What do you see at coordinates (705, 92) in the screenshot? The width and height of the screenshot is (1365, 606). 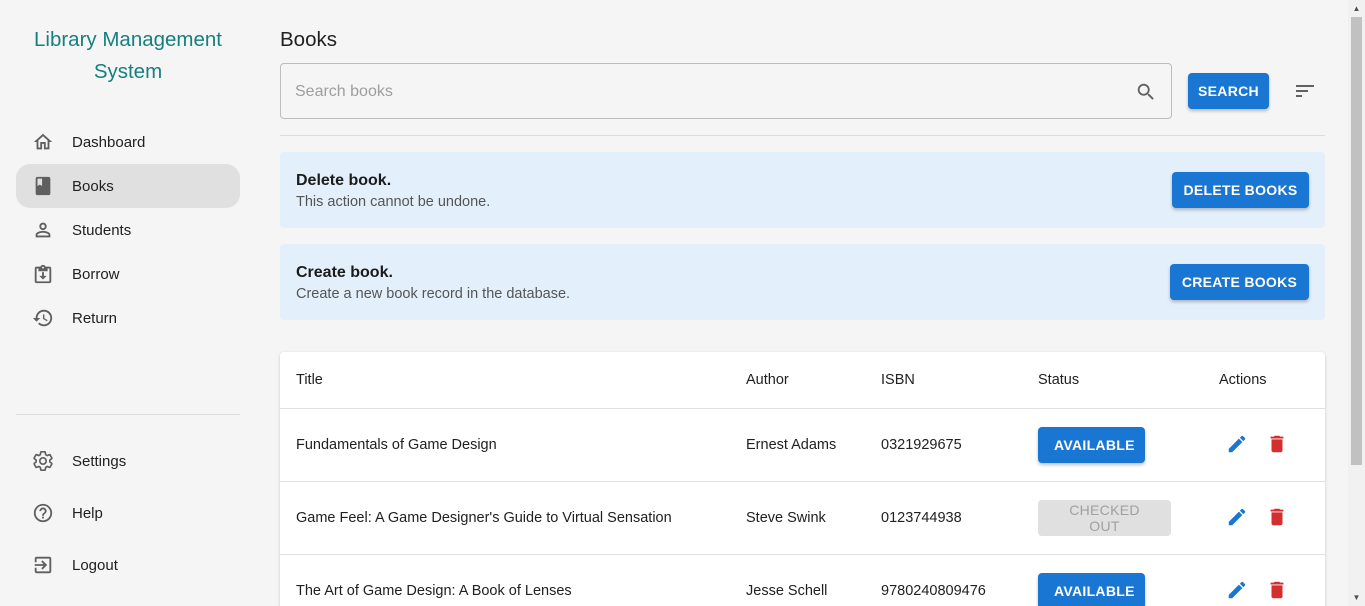 I see `search-input` at bounding box center [705, 92].